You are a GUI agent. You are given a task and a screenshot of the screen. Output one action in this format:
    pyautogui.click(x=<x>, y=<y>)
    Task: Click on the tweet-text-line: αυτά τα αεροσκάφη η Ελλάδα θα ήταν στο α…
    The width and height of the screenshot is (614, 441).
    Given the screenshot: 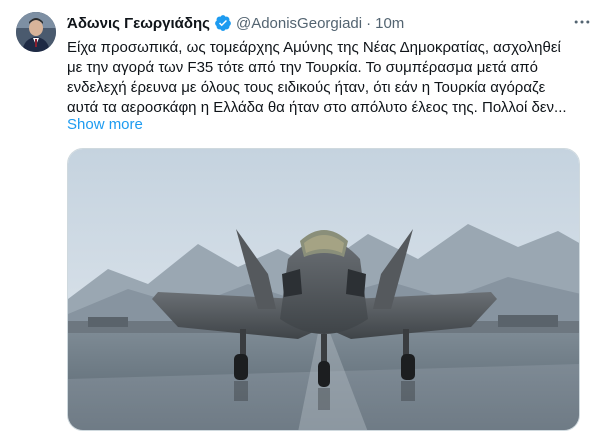 What is the action you would take?
    pyautogui.click(x=317, y=107)
    